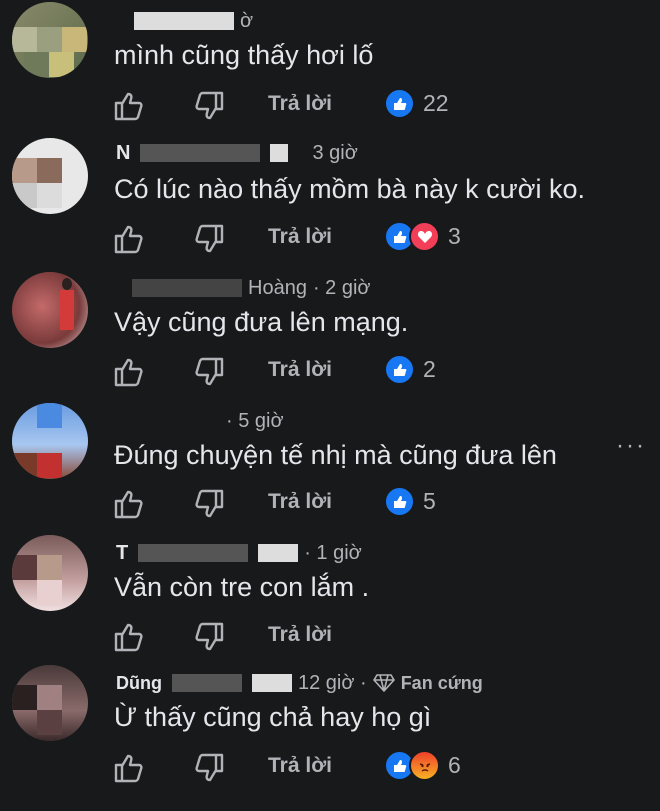 Image resolution: width=660 pixels, height=811 pixels. I want to click on comment-text: Đúng chuyện tế nhị mà cũng đưa lên, so click(335, 455).